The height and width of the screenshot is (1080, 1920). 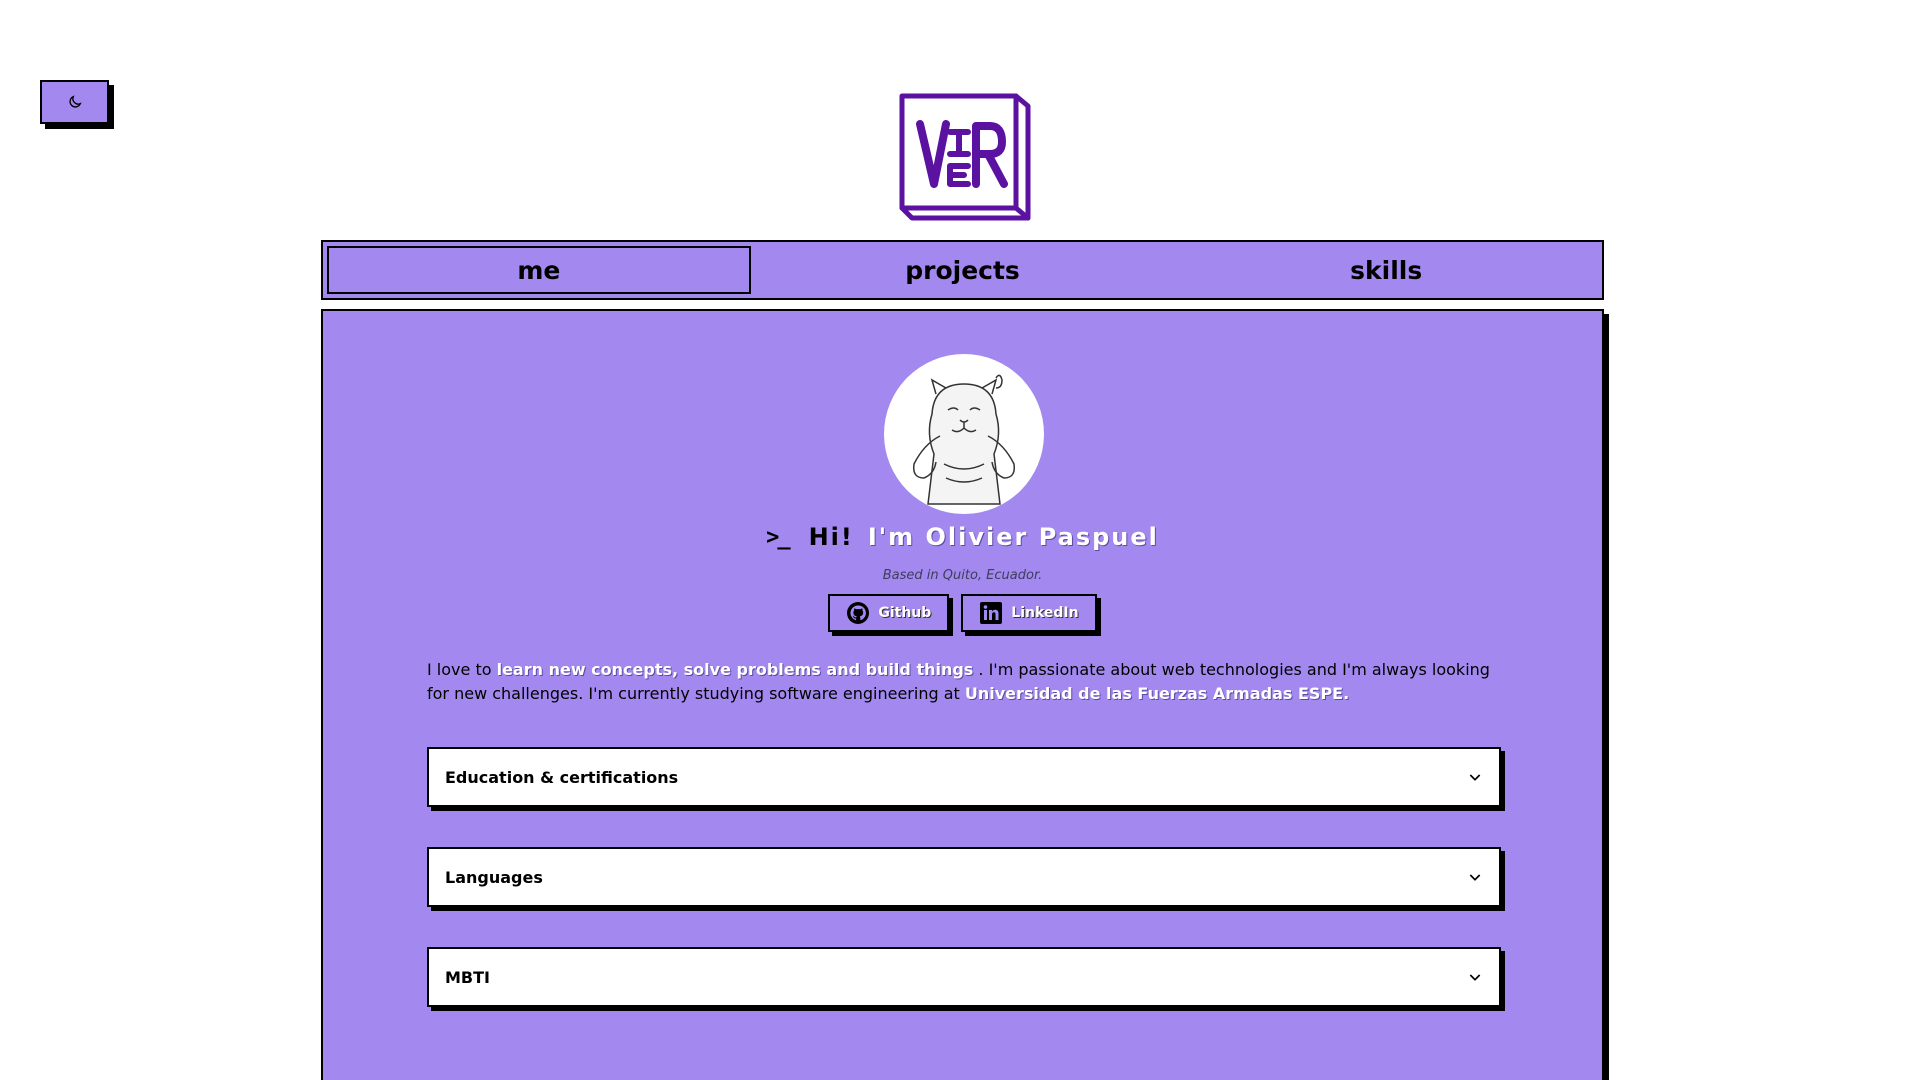 What do you see at coordinates (905, 613) in the screenshot?
I see `github-label: Github` at bounding box center [905, 613].